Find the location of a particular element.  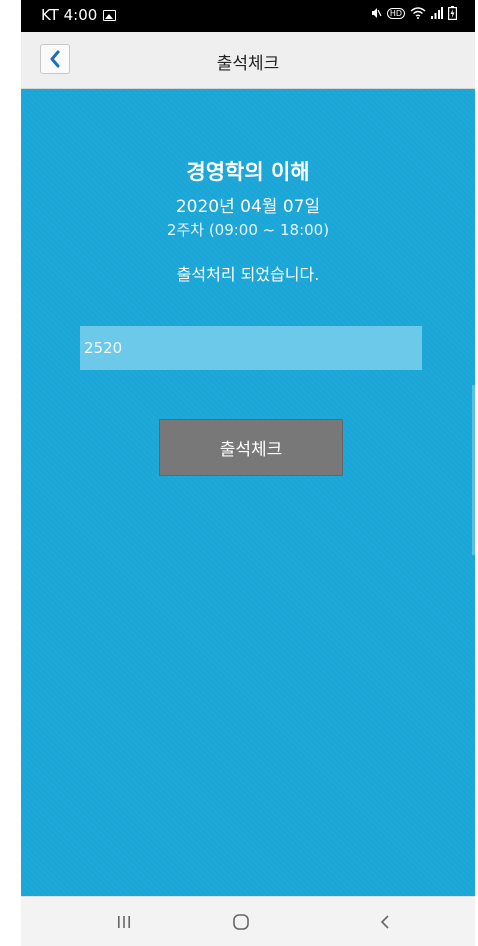

home-button is located at coordinates (241, 922).